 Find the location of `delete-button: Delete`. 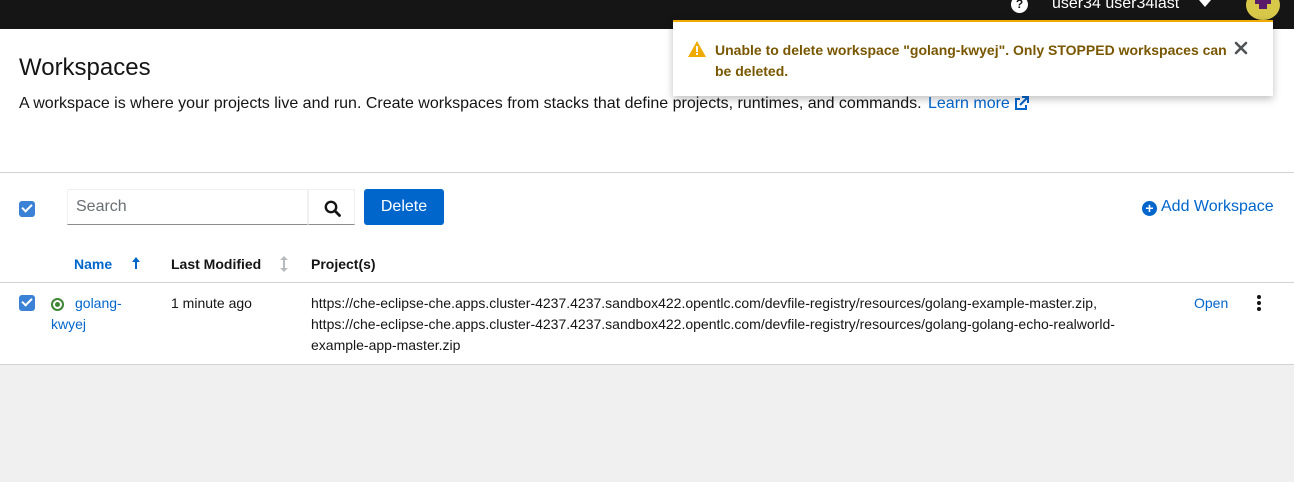

delete-button: Delete is located at coordinates (404, 207).